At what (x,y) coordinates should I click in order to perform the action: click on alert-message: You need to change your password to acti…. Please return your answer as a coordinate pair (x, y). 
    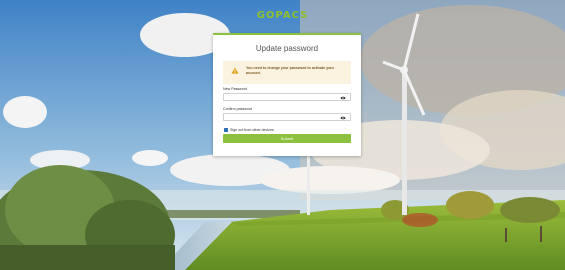
    Looking at the image, I should click on (290, 70).